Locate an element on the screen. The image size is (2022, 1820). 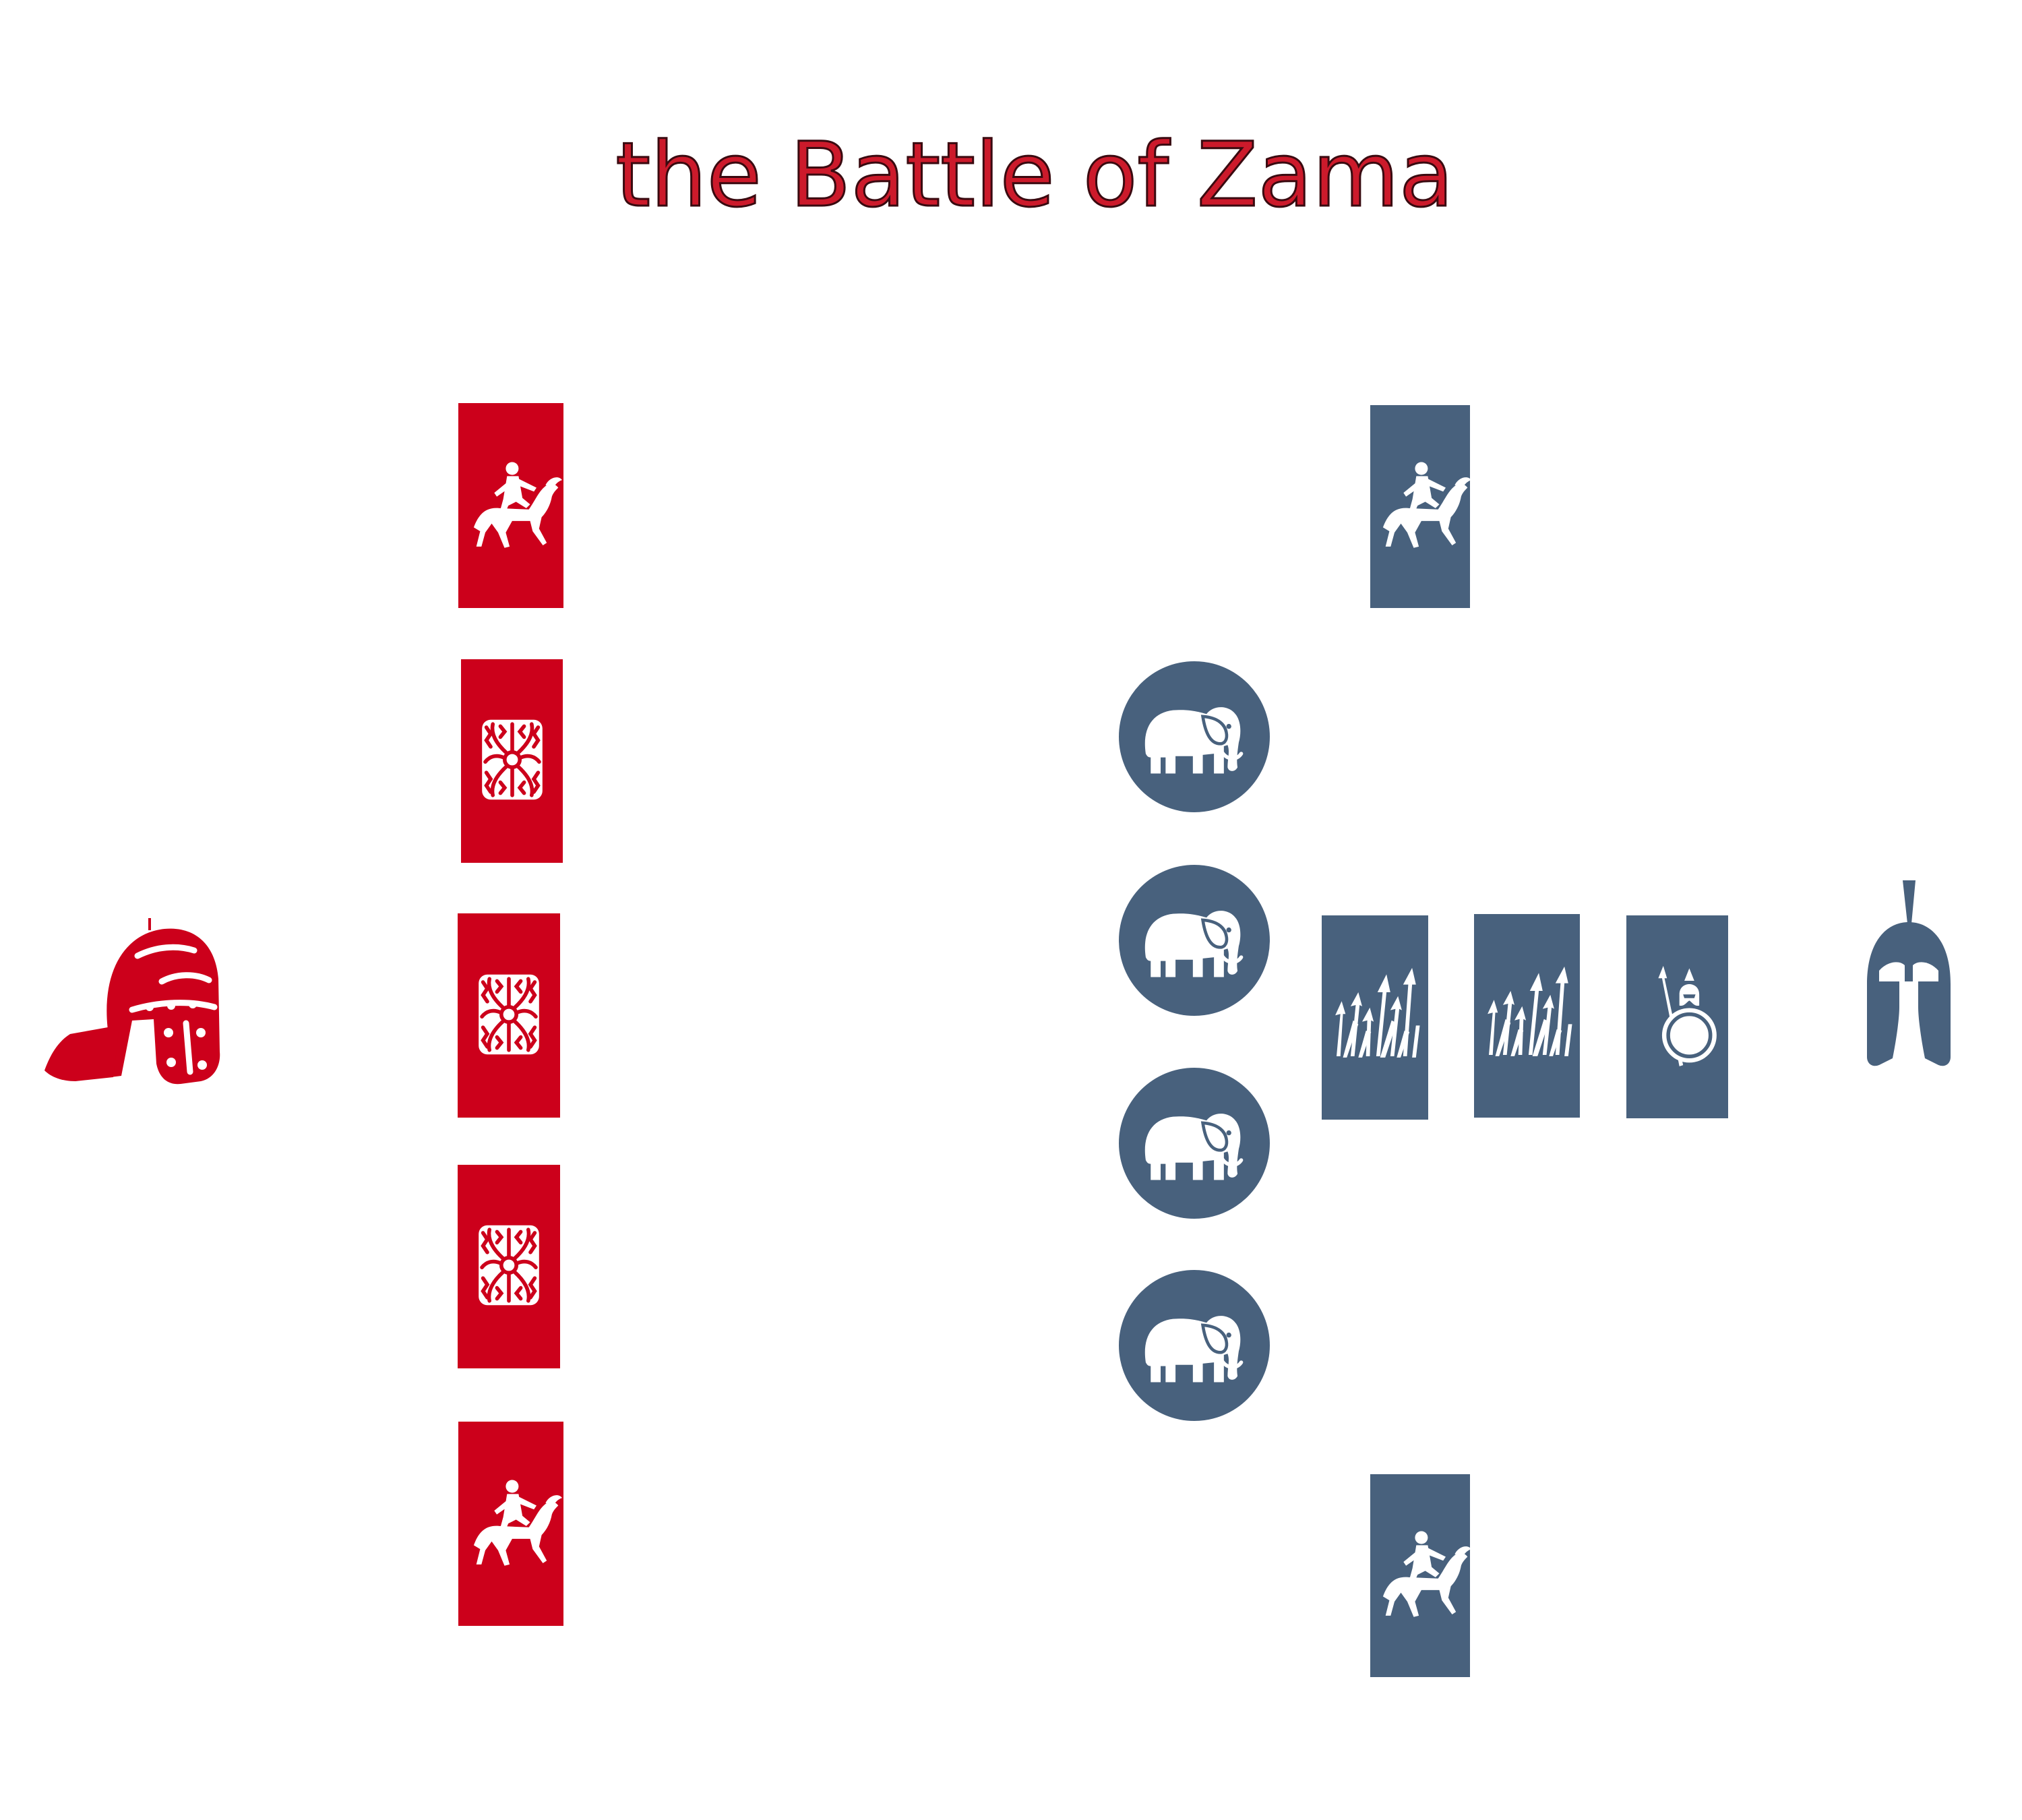
carthage-veterans-unit is located at coordinates (1677, 1016).